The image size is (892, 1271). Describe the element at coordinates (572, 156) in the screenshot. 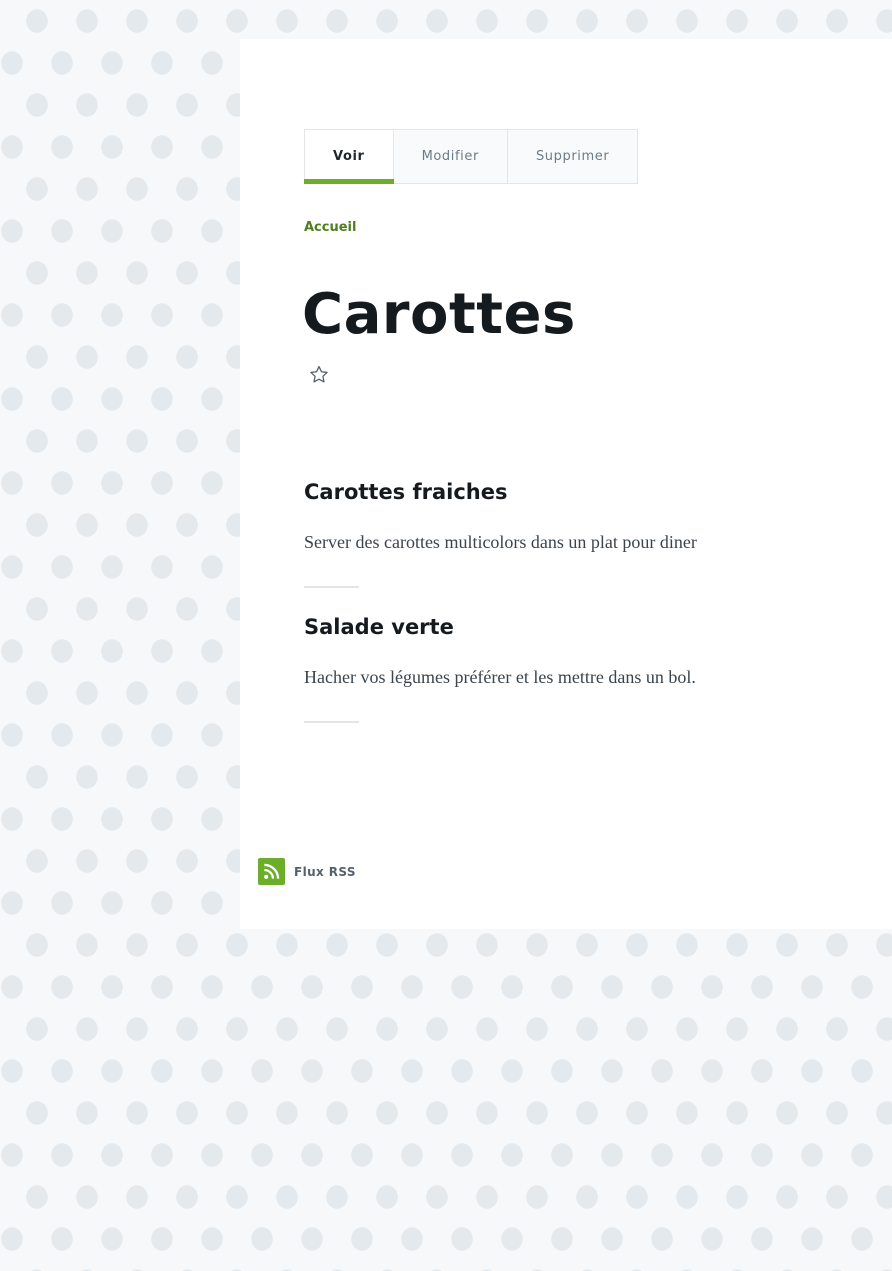

I see `tab-delete: Supprimer` at that location.